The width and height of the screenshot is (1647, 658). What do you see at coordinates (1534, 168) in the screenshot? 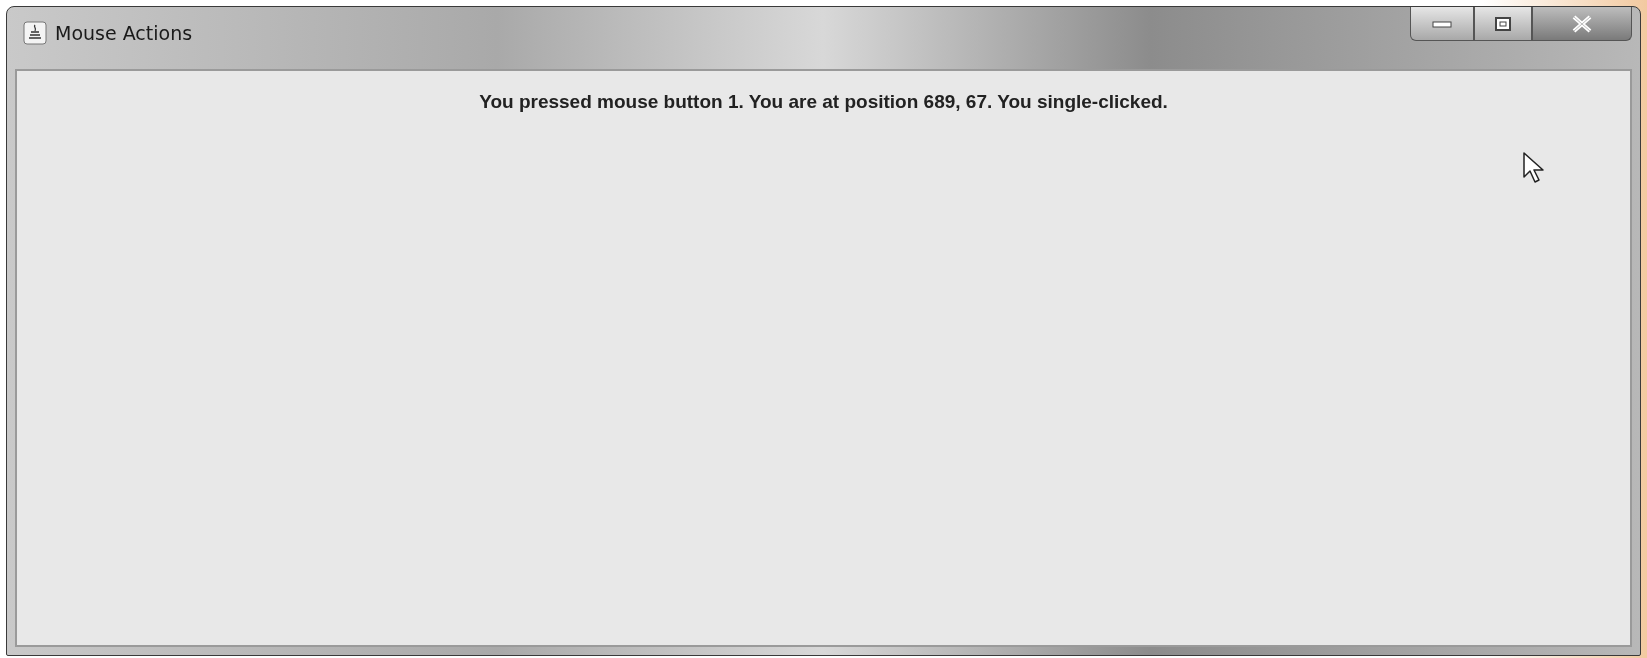
I see `mouse-pointer-icon` at bounding box center [1534, 168].